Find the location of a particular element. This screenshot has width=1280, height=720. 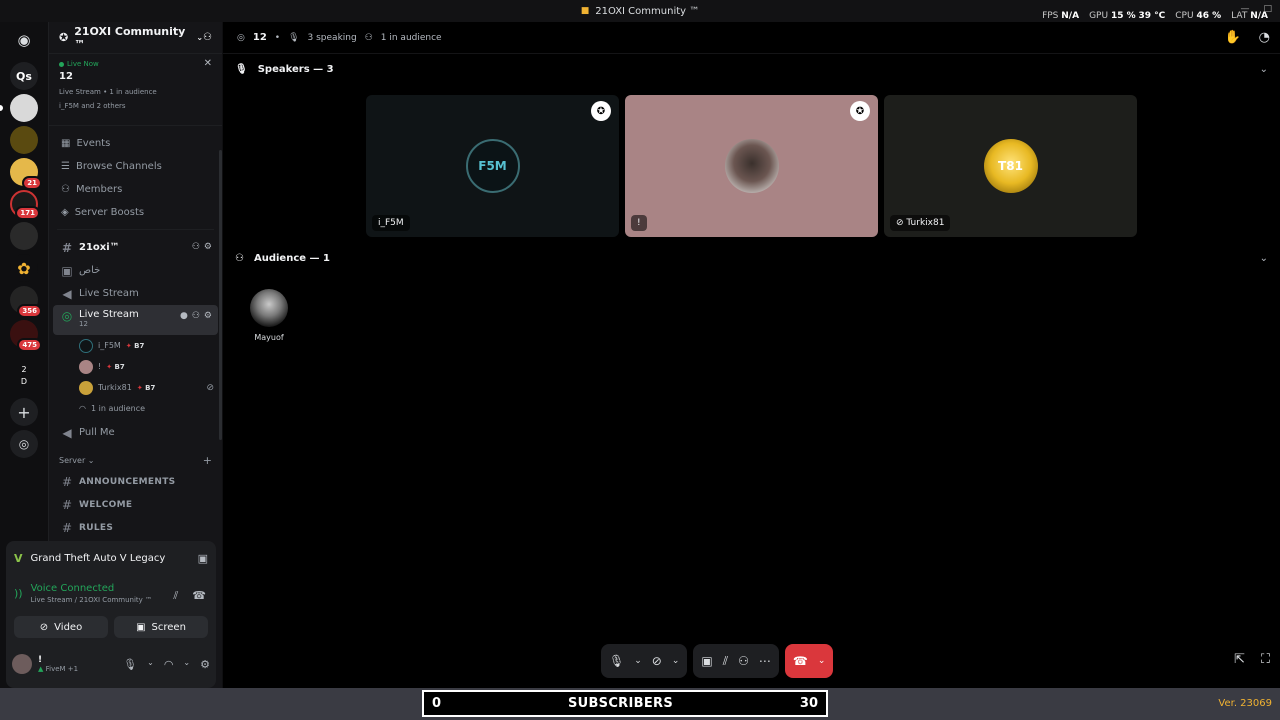

channel-rules: # RULES is located at coordinates (135, 527).